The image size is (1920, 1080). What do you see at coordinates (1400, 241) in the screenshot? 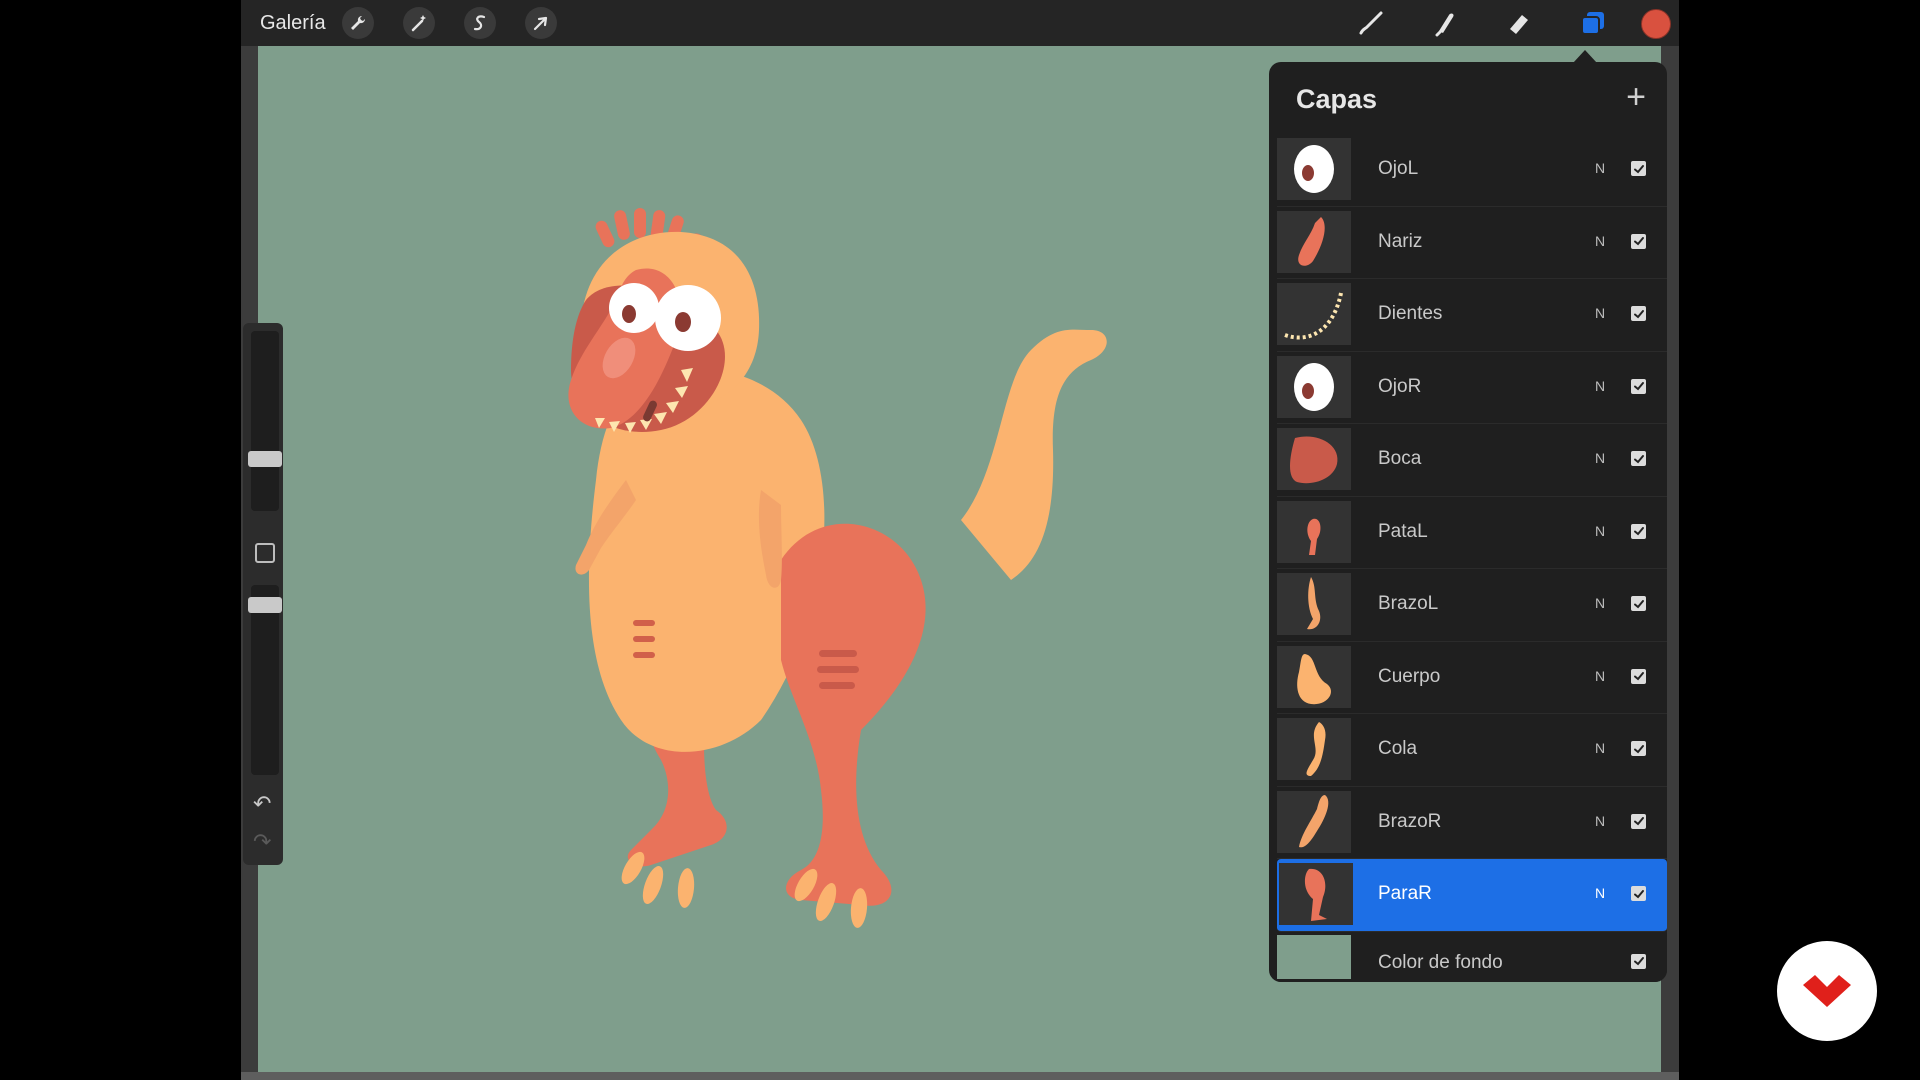
I see `layer-name: Nariz` at bounding box center [1400, 241].